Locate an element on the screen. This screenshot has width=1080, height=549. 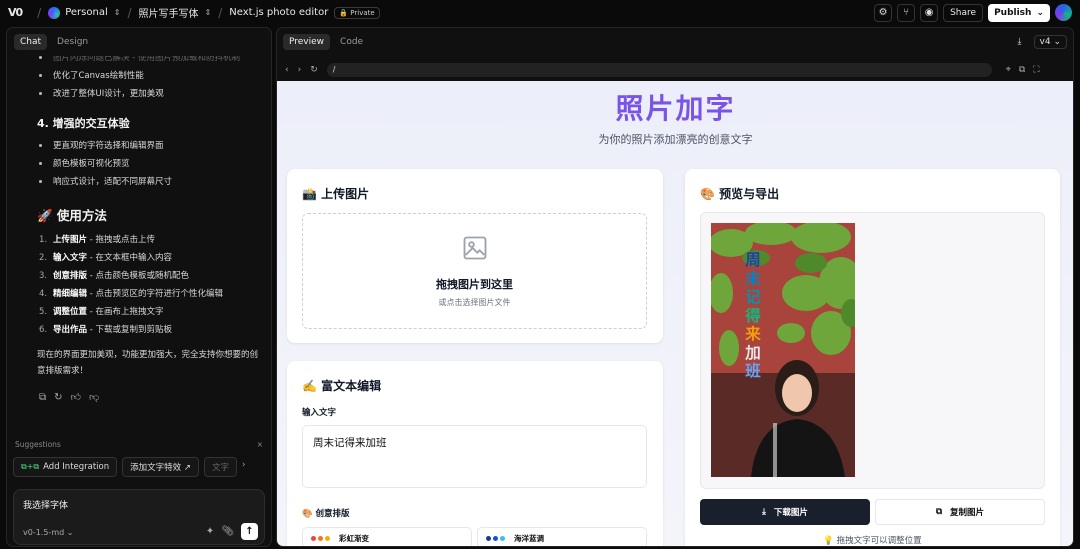
dropzone: 拖拽图片到这里 或点击选择图片文件 is located at coordinates (474, 271).